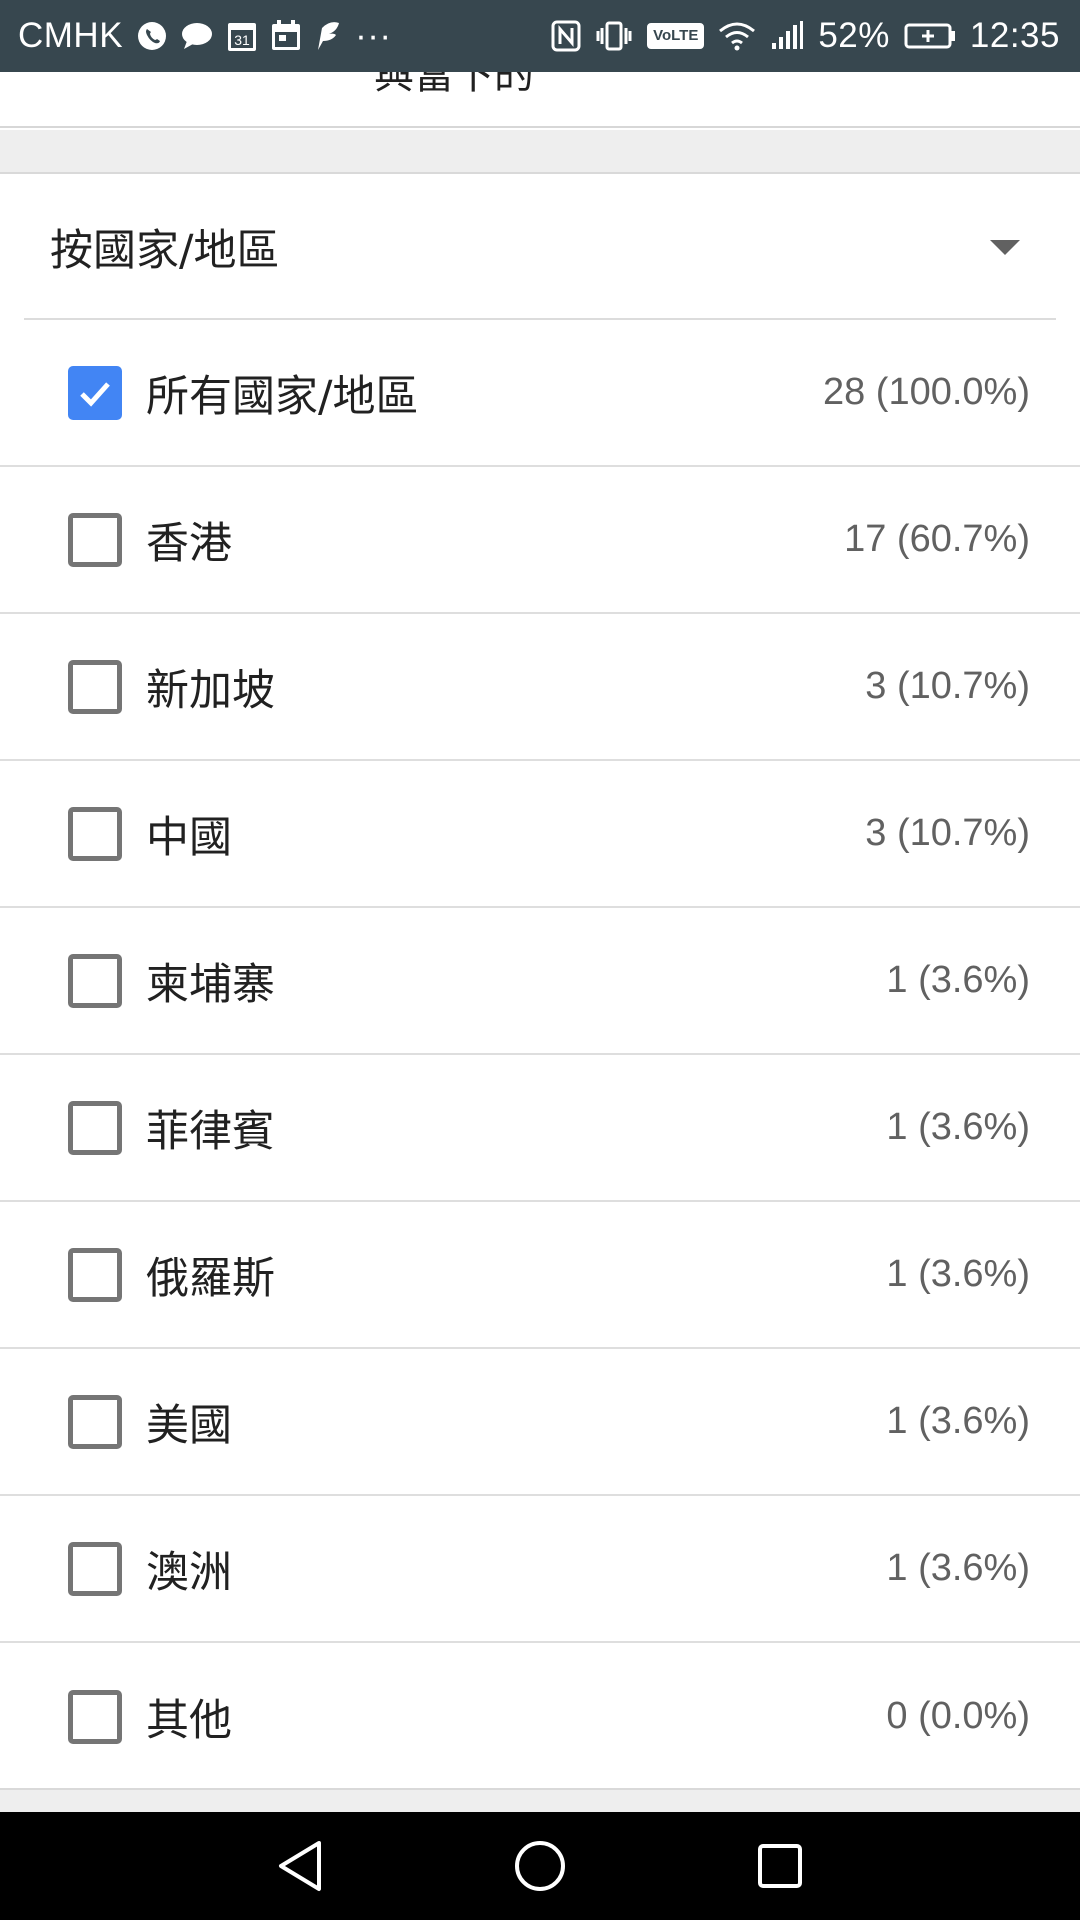 This screenshot has width=1080, height=1920. What do you see at coordinates (540, 393) in the screenshot?
I see `country-row-all: 所有國家/地區 28 (100.0%)` at bounding box center [540, 393].